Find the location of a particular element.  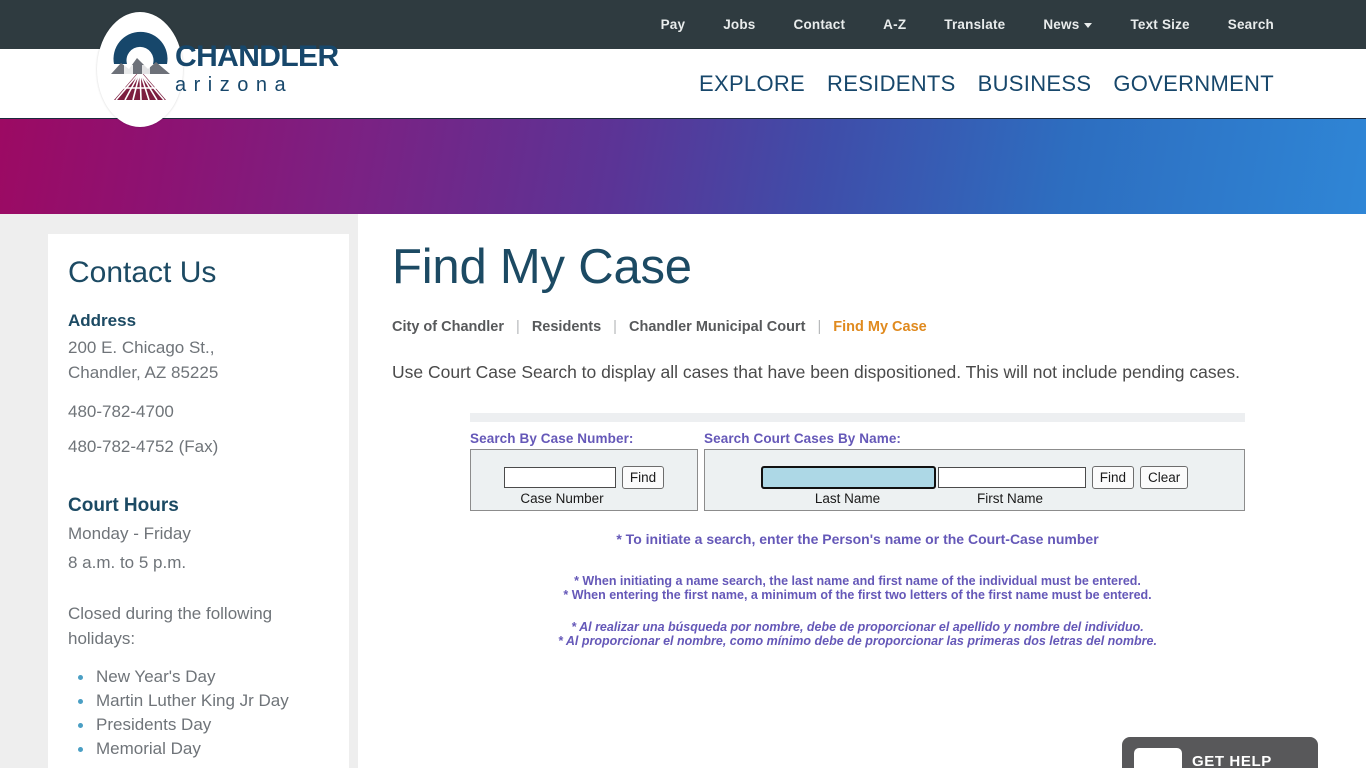

case-number-field-row: Find is located at coordinates (584, 478).